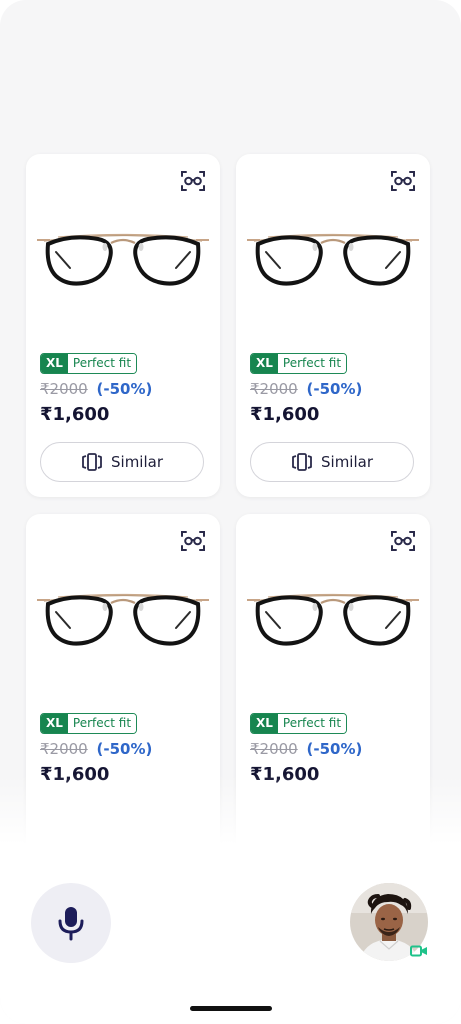  I want to click on microphone-icon, so click(71, 924).